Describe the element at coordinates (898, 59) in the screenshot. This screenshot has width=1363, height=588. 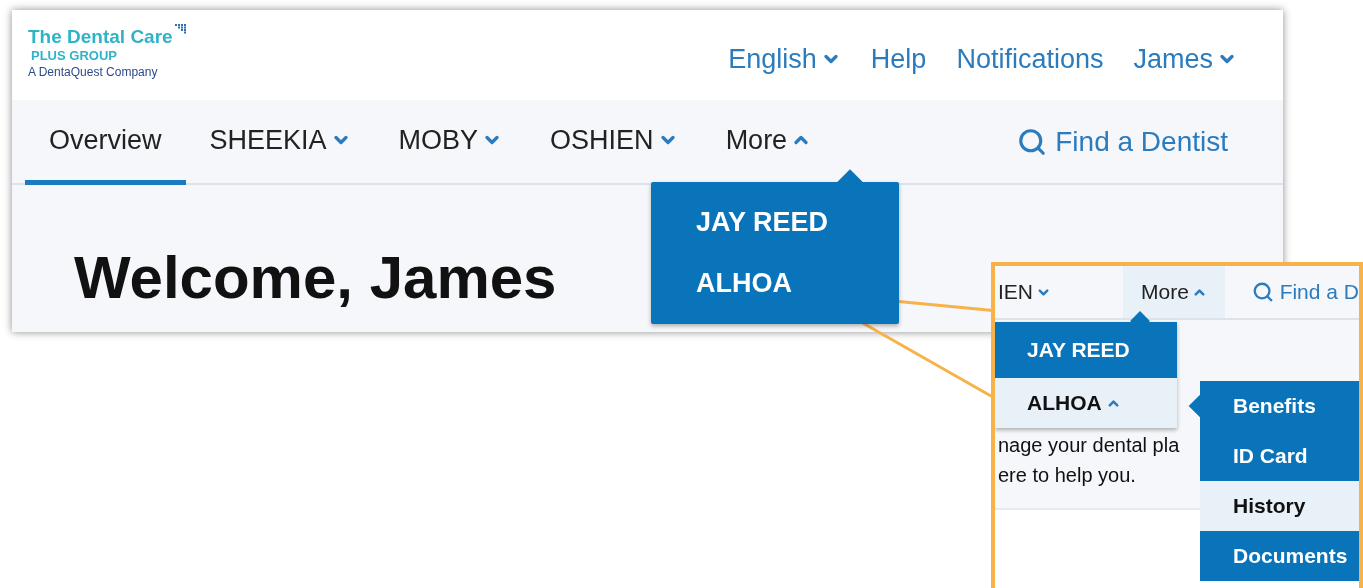
I see `header-link: Help` at that location.